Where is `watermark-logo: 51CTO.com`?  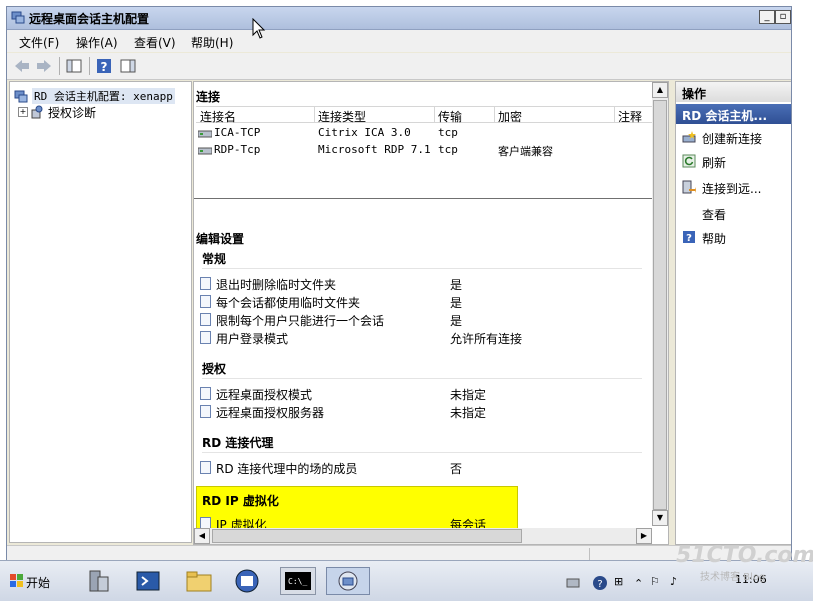 watermark-logo: 51CTO.com is located at coordinates (744, 555).